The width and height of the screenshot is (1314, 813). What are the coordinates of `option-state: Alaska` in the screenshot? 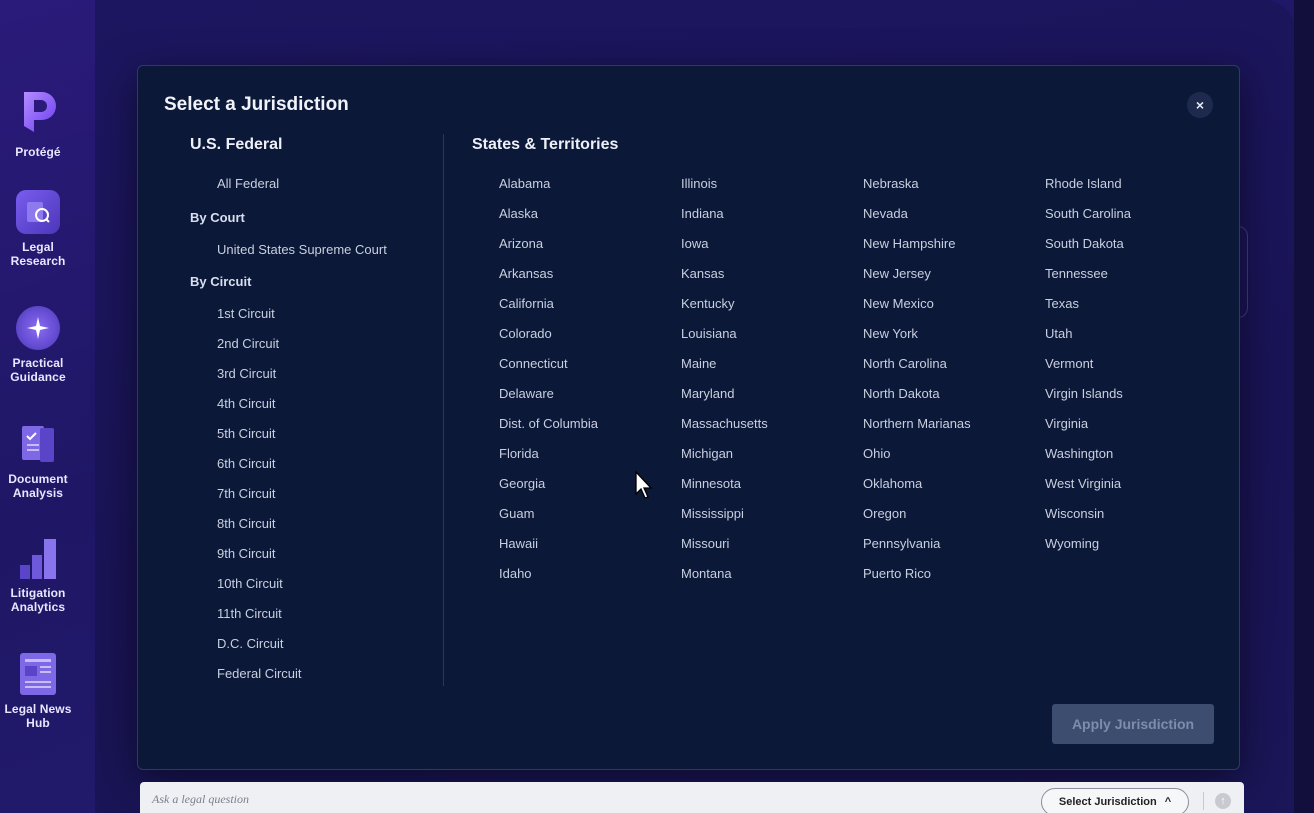 It's located at (518, 213).